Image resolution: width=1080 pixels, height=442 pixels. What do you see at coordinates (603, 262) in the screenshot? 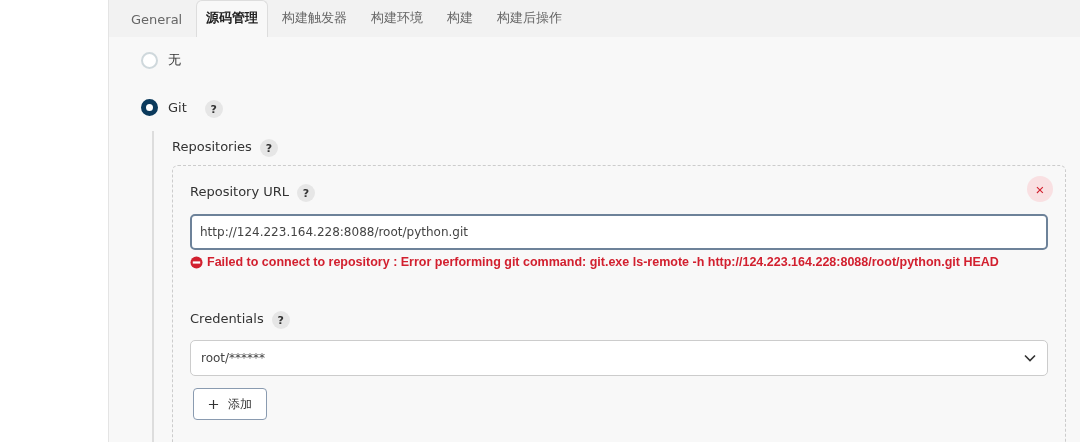
I see `error-message: Failed to connect to repository : Error performing git command: git.exe ls-remote -h http://124.223.164.228:8088/root/python.git HEAD` at bounding box center [603, 262].